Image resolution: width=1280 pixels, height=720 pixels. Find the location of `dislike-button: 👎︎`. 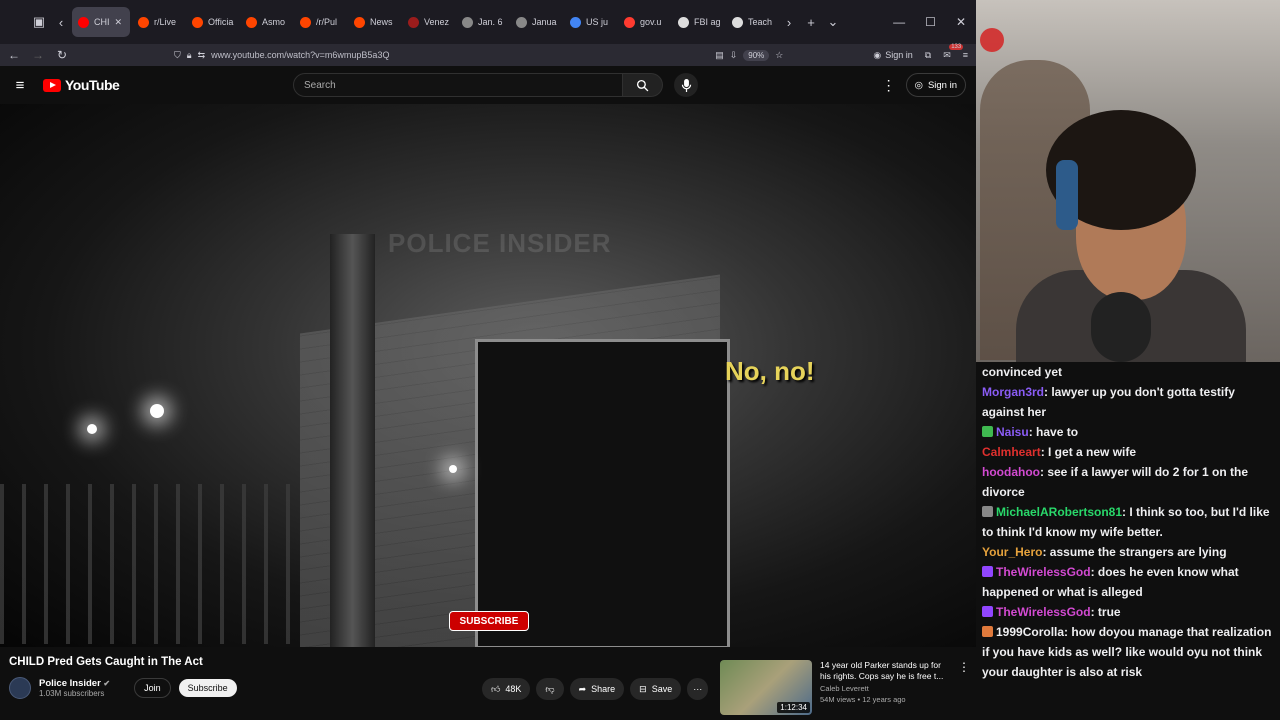

dislike-button: 👎︎ is located at coordinates (550, 689).